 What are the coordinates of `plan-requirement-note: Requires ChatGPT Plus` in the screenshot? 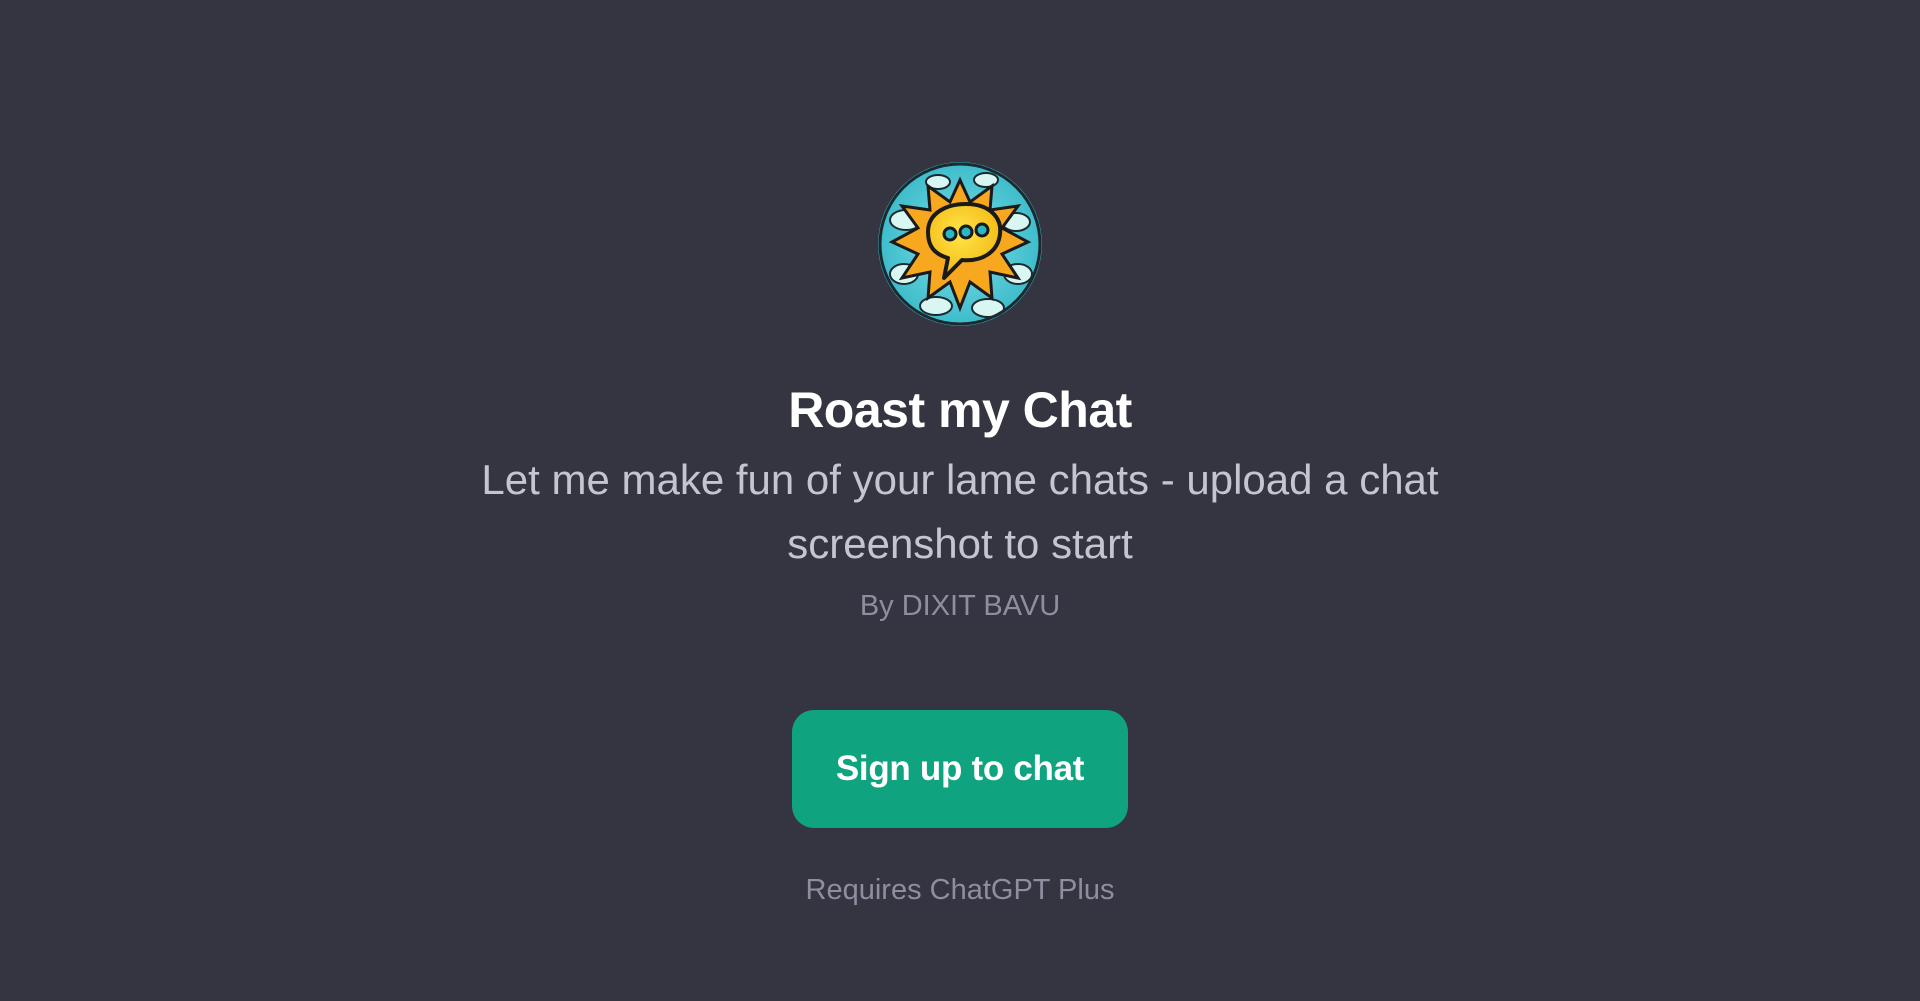 It's located at (960, 890).